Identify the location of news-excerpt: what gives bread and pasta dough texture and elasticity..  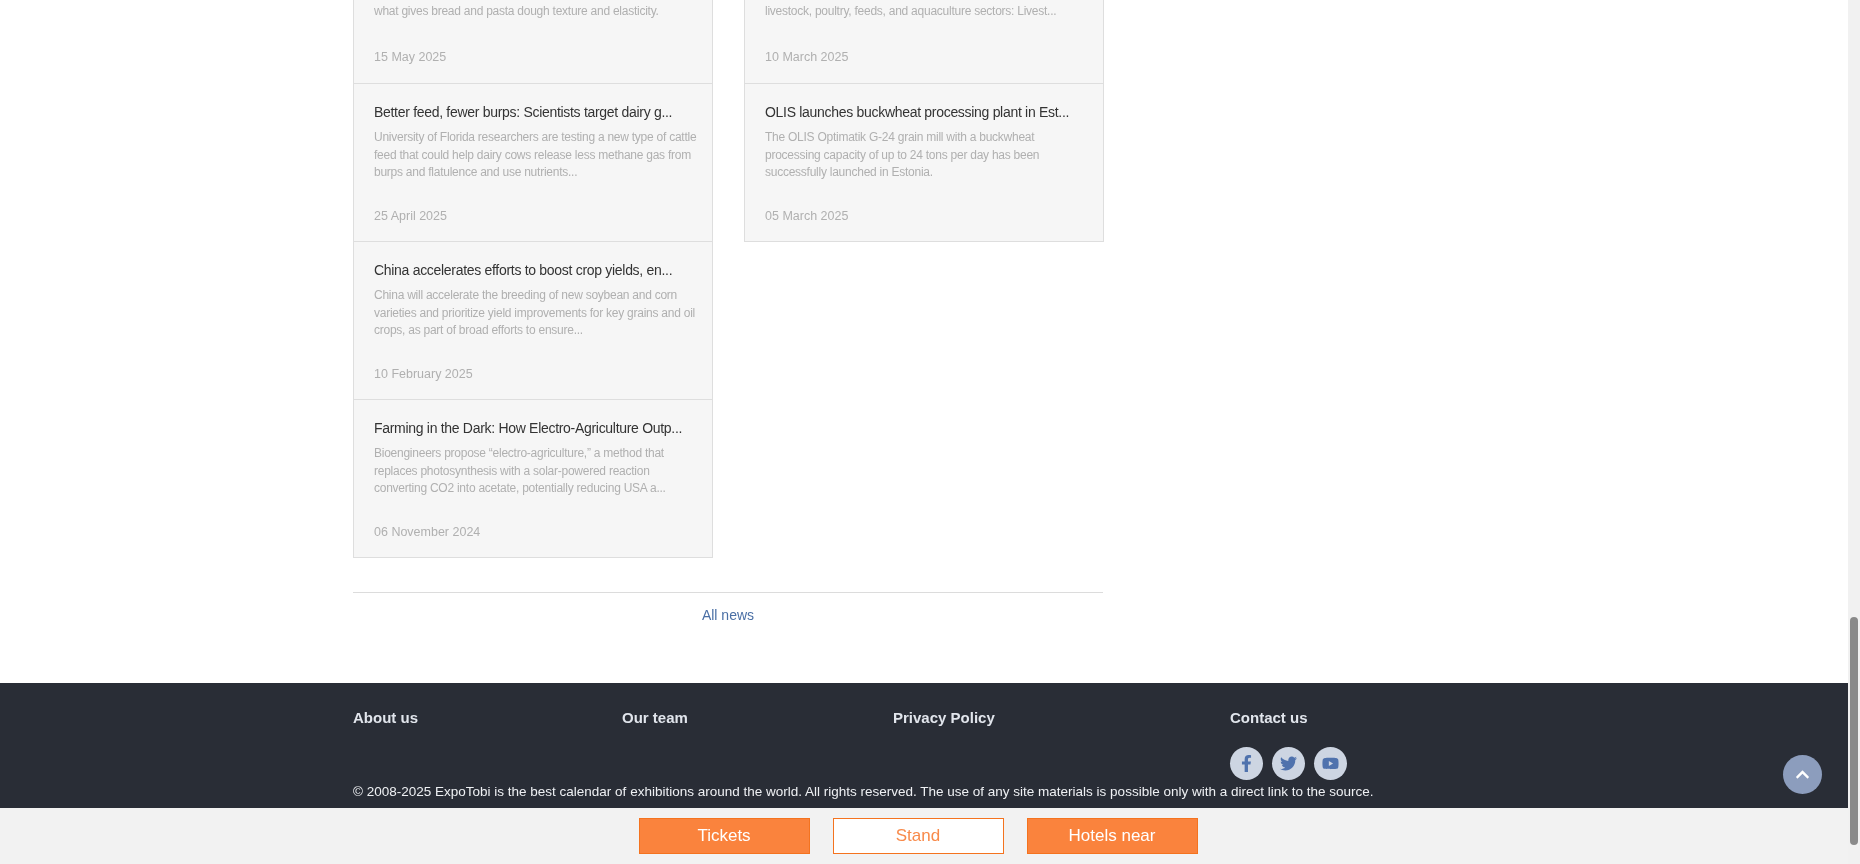
(517, 11).